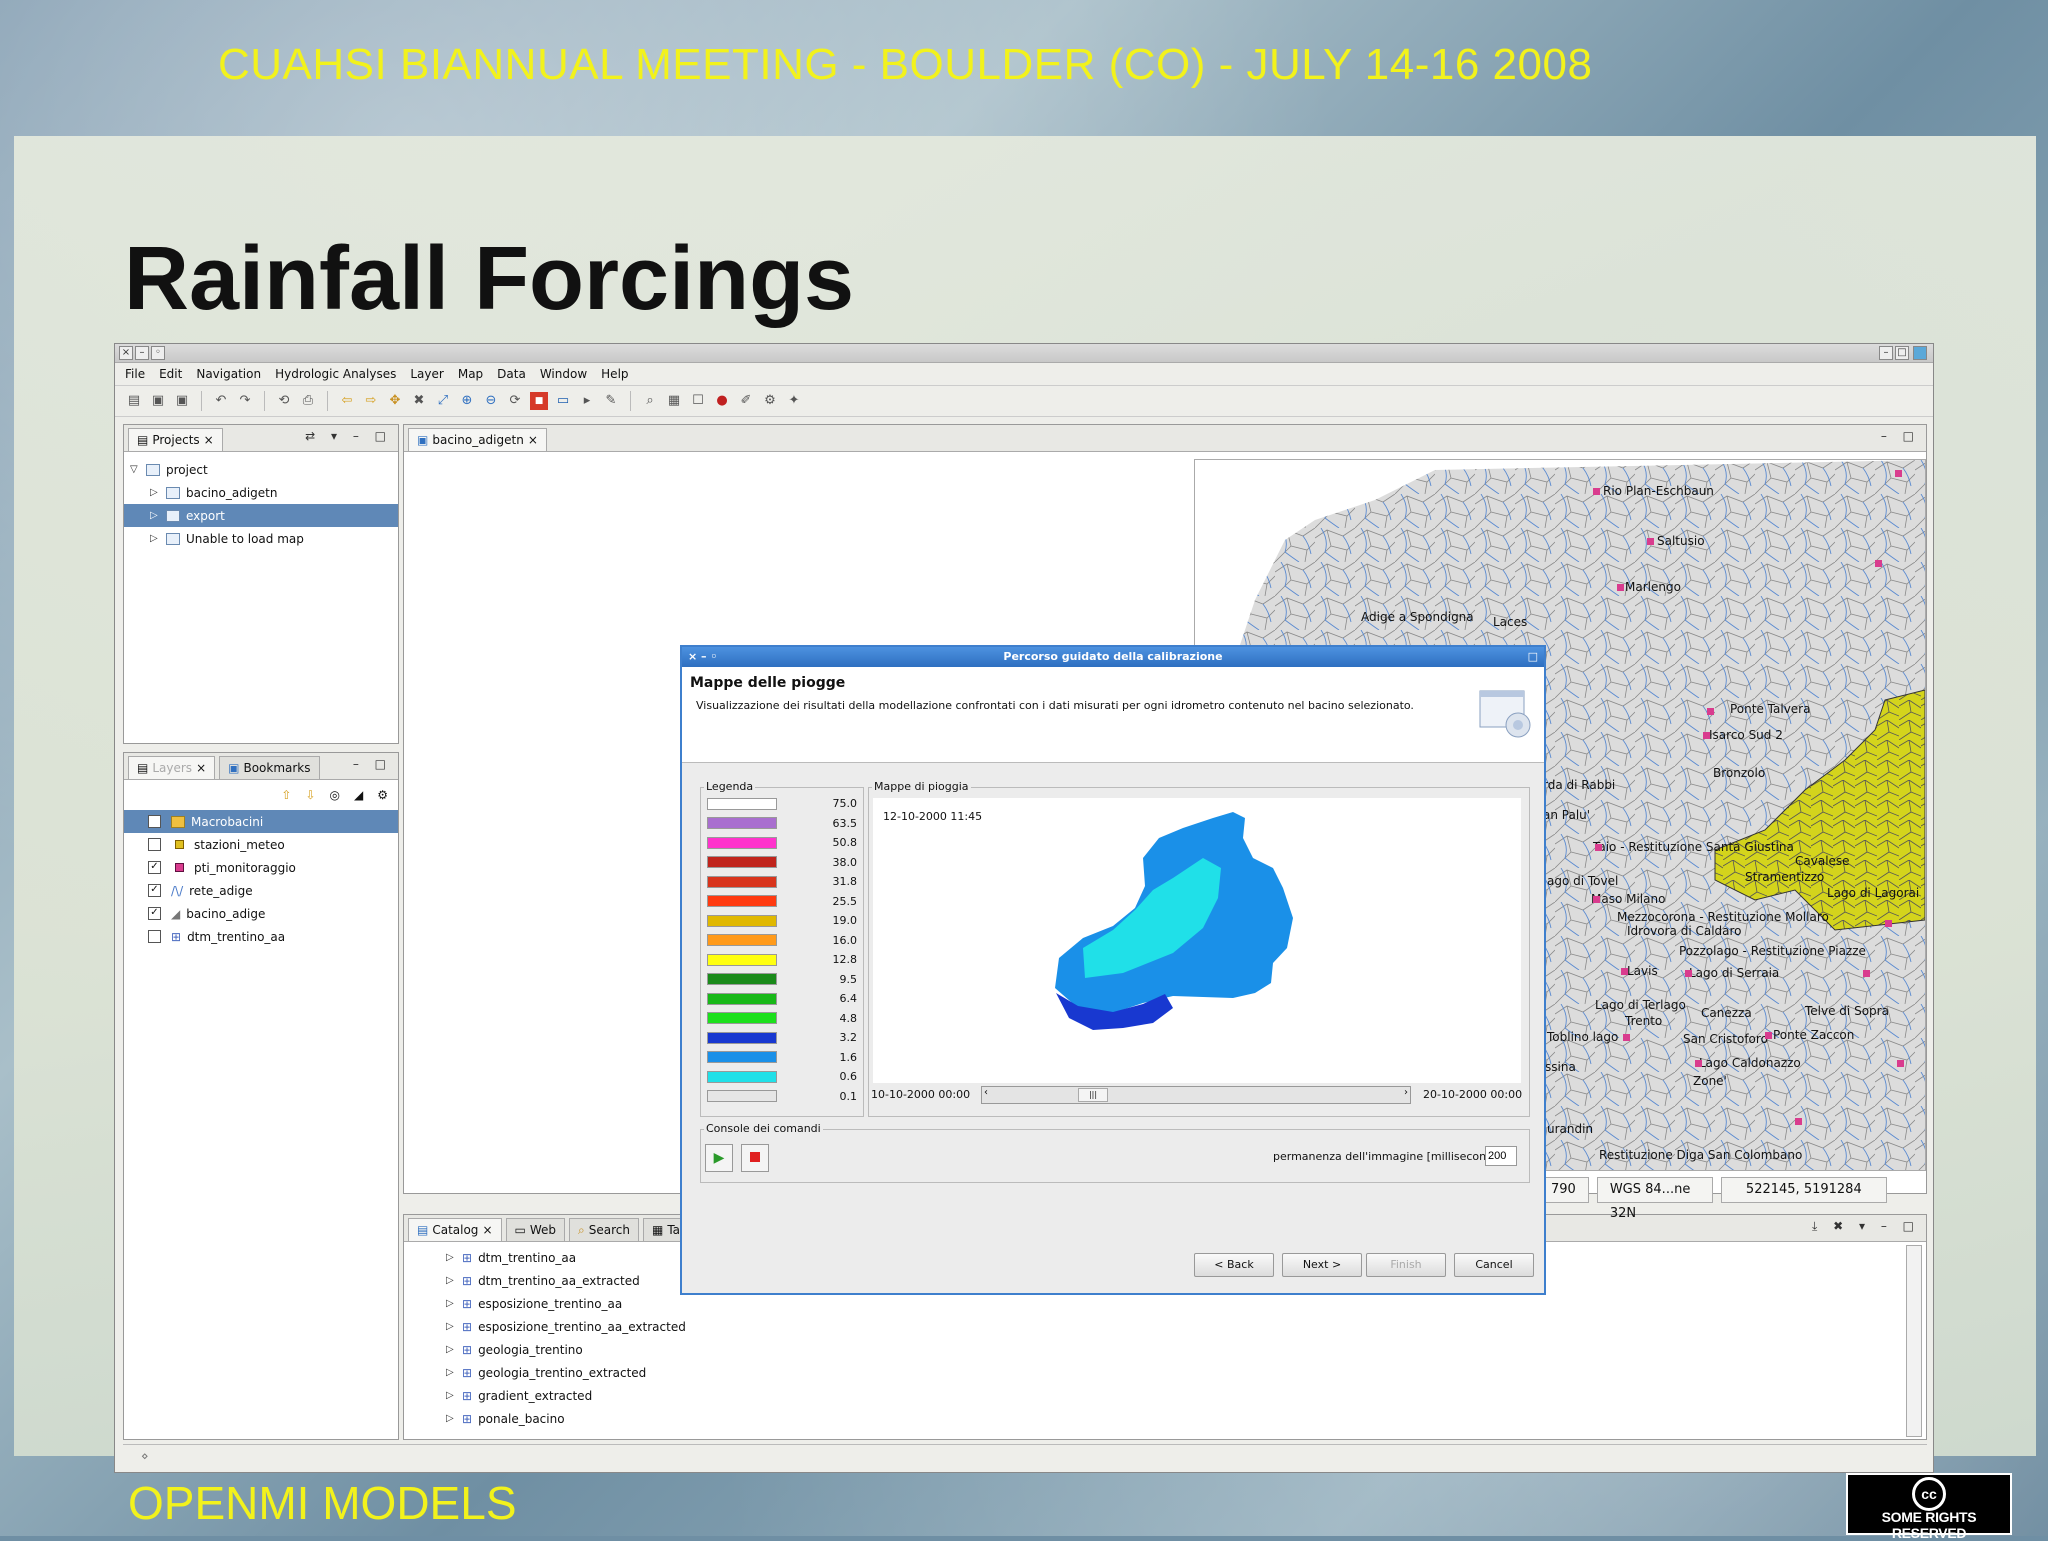  Describe the element at coordinates (470, 374) in the screenshot. I see `menu-map: Map` at that location.